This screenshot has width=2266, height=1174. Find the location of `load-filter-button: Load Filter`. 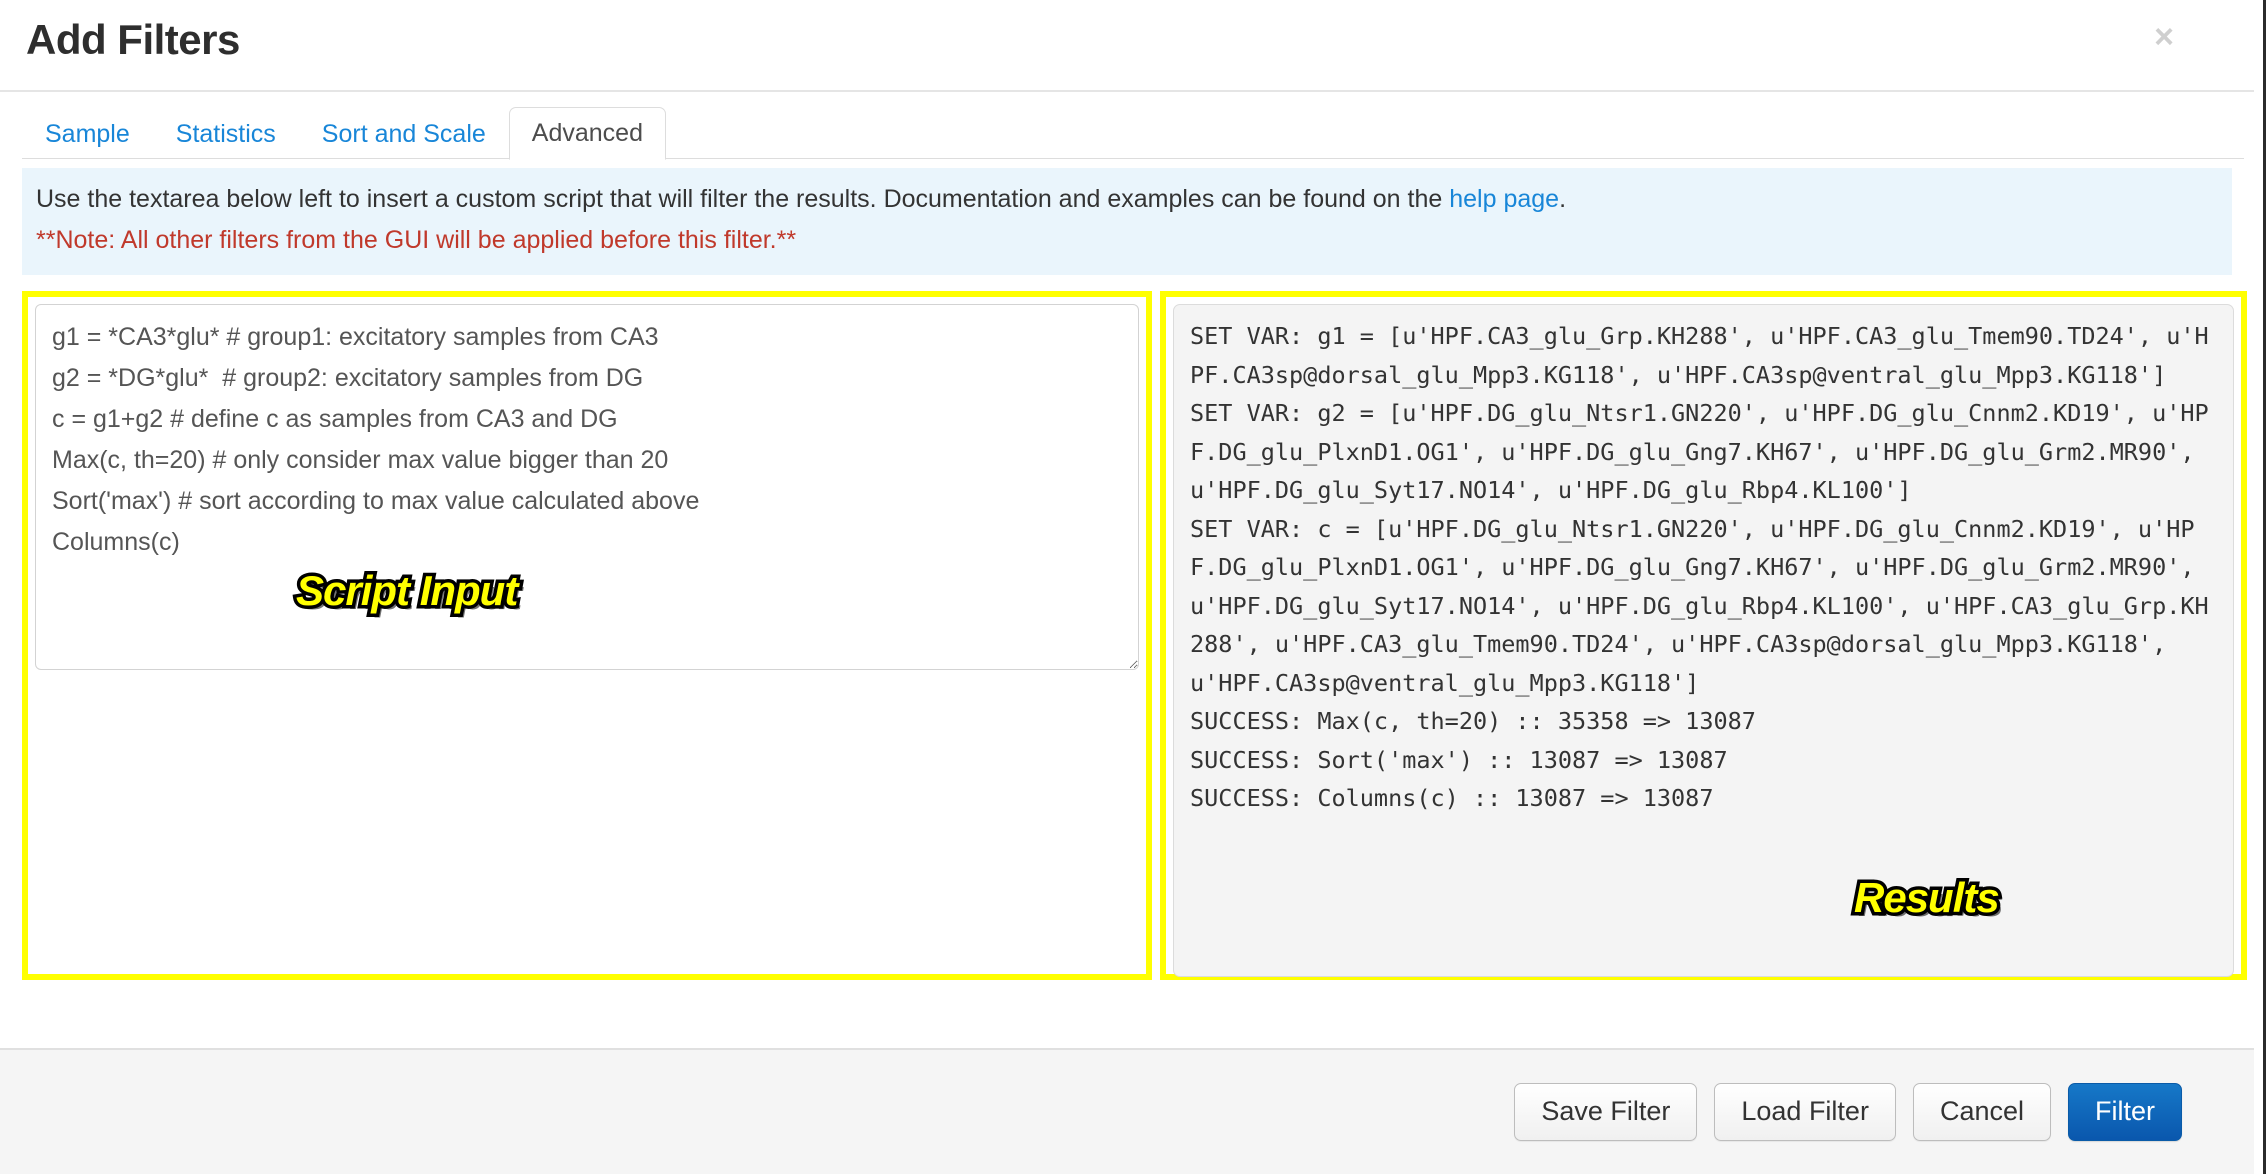

load-filter-button: Load Filter is located at coordinates (1805, 1112).